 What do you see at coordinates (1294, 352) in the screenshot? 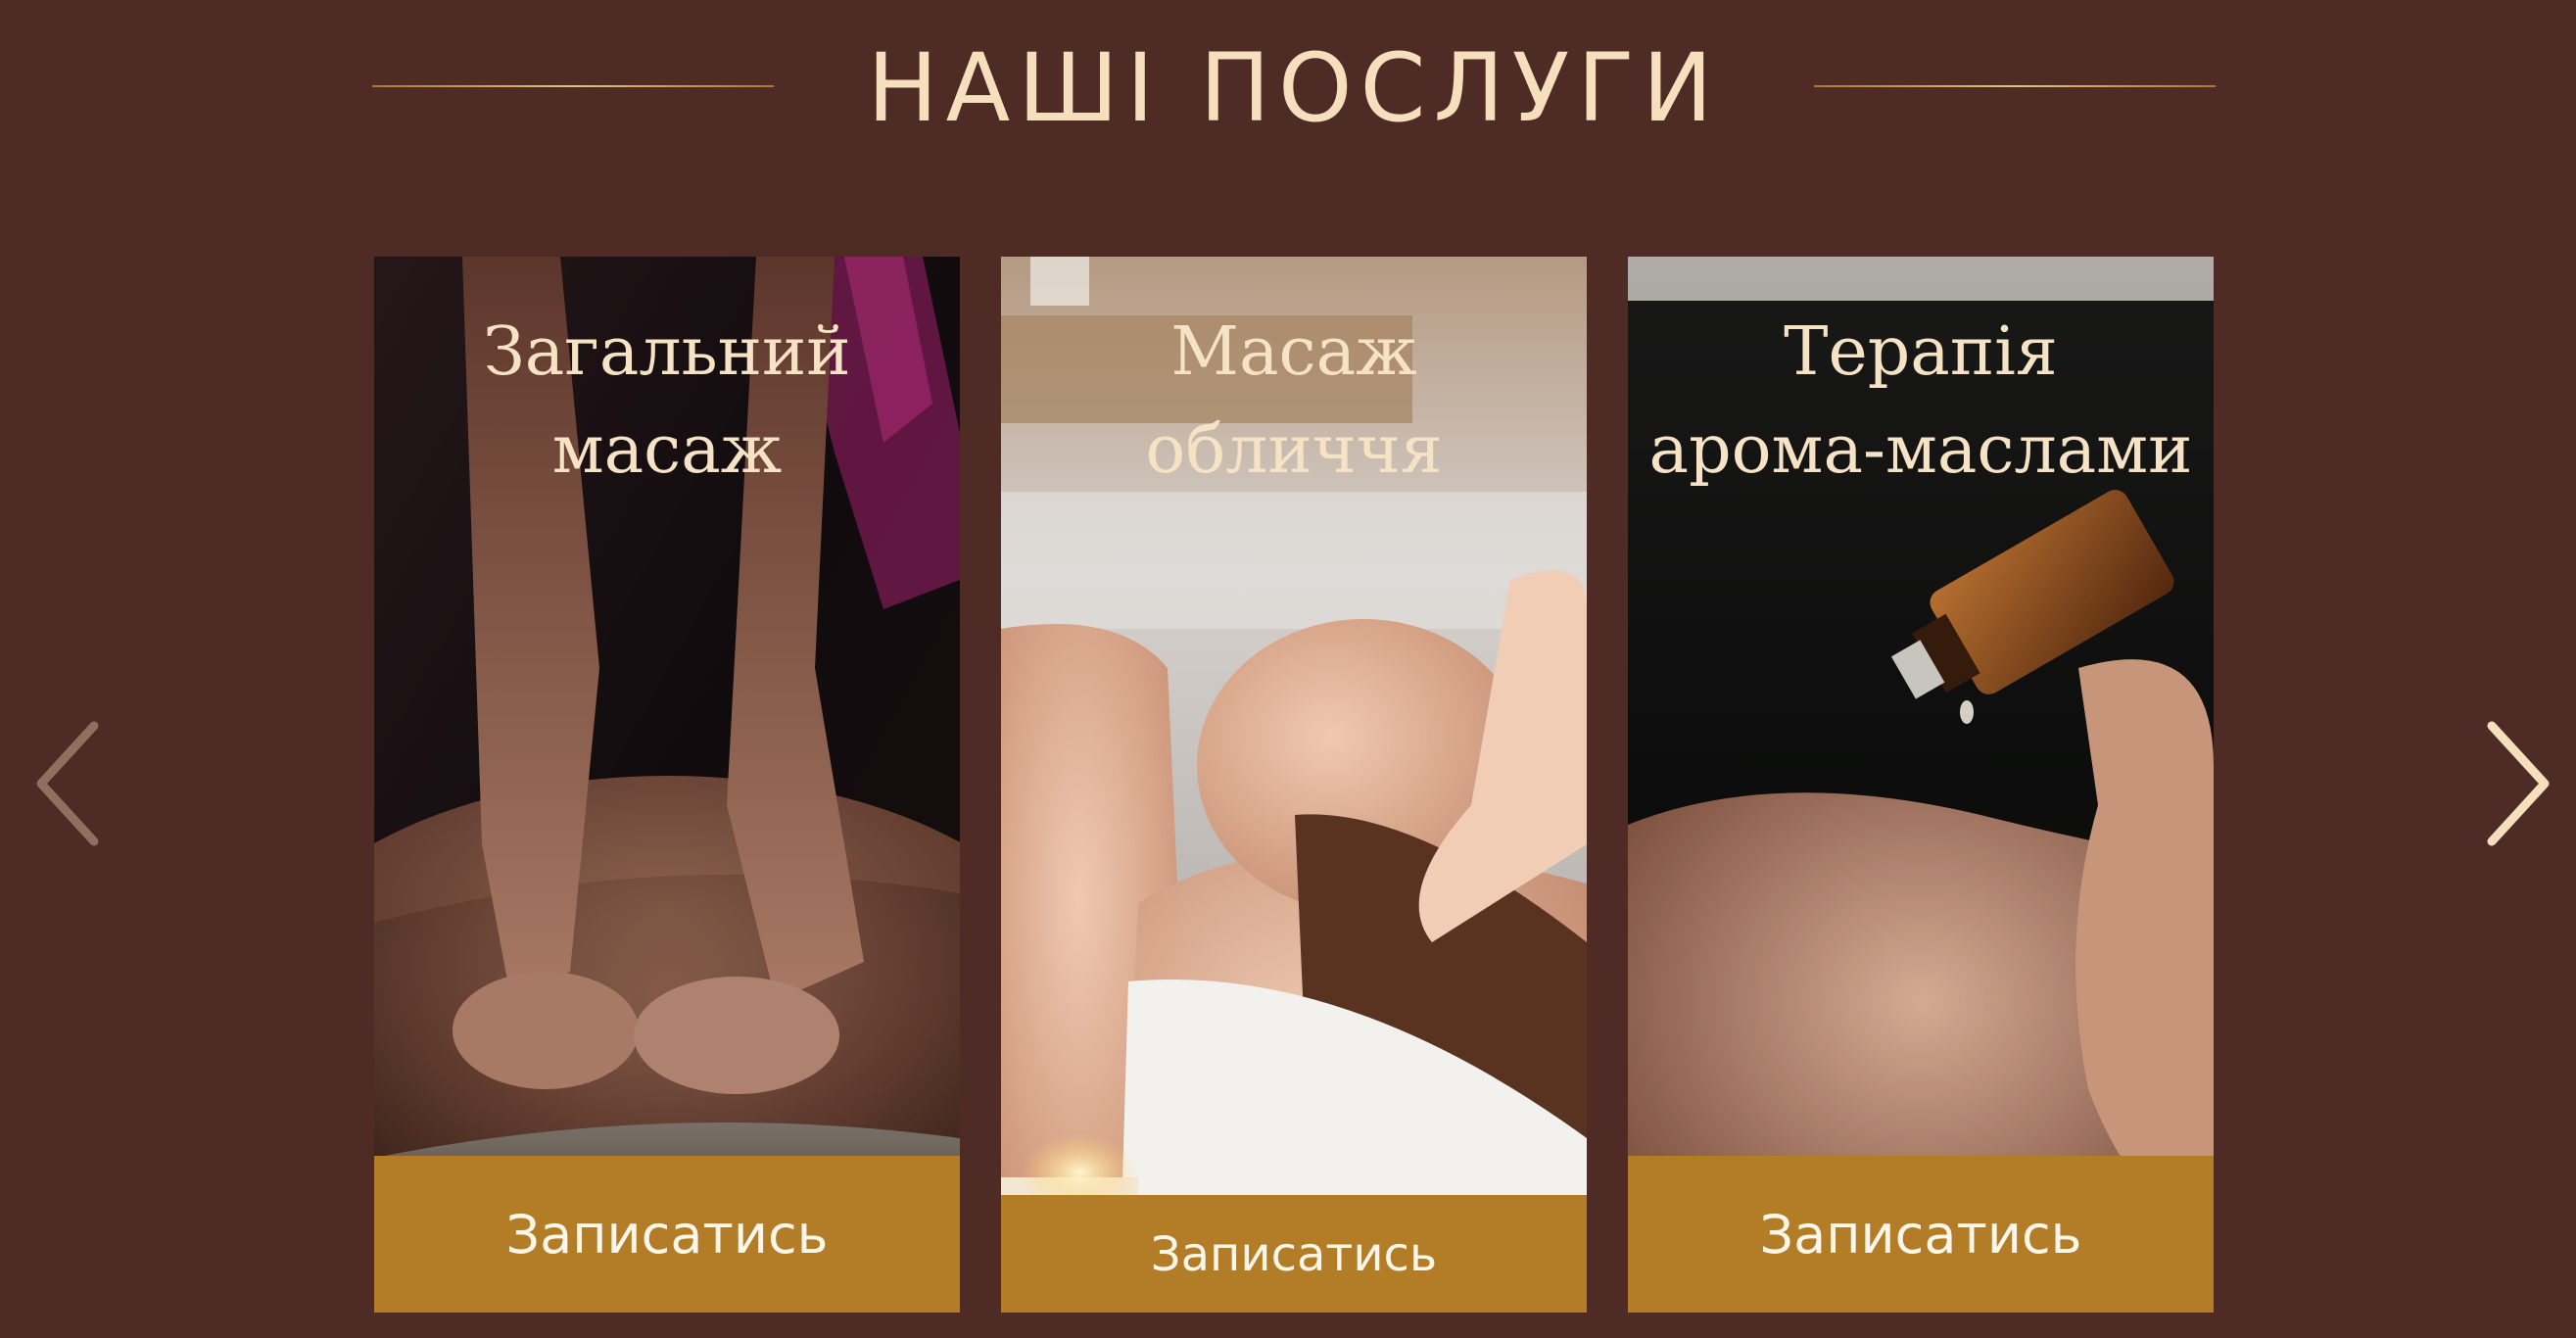
I see `card-title-line: Масаж` at bounding box center [1294, 352].